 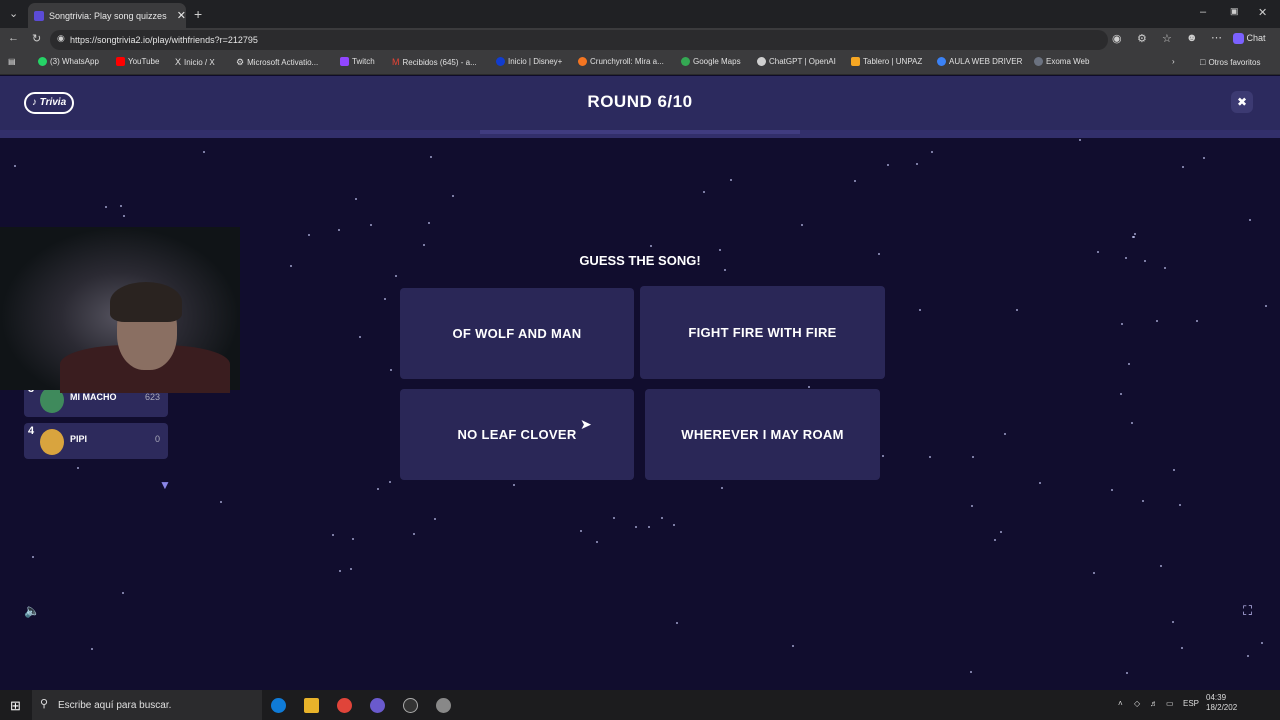 I want to click on bookmark-maps: Google Maps, so click(x=711, y=61).